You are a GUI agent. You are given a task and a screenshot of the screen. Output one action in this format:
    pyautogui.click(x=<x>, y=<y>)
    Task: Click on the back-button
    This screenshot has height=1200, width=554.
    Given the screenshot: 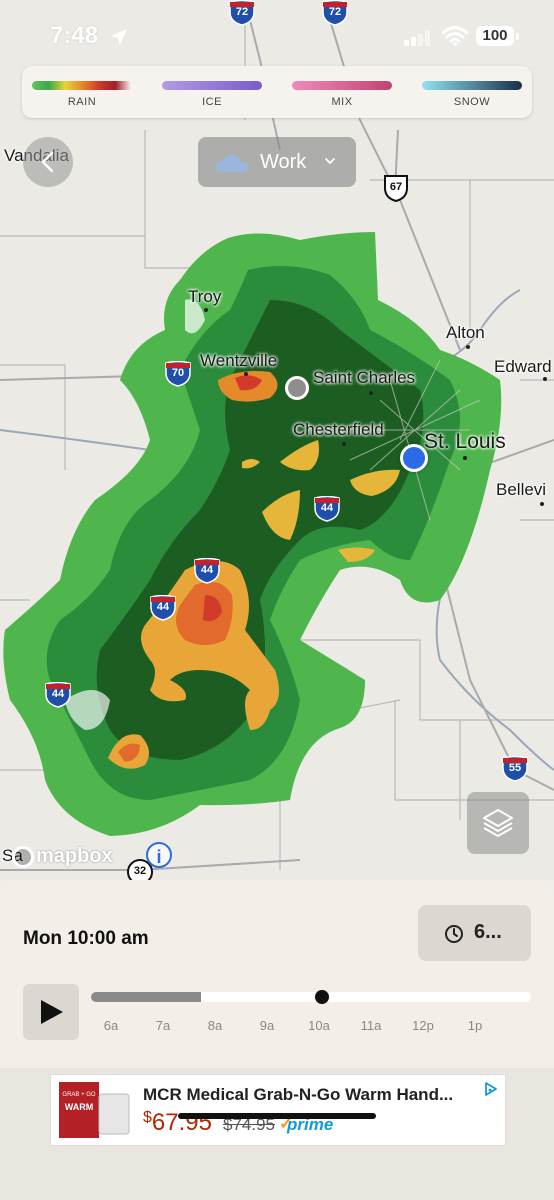 What is the action you would take?
    pyautogui.click(x=48, y=162)
    